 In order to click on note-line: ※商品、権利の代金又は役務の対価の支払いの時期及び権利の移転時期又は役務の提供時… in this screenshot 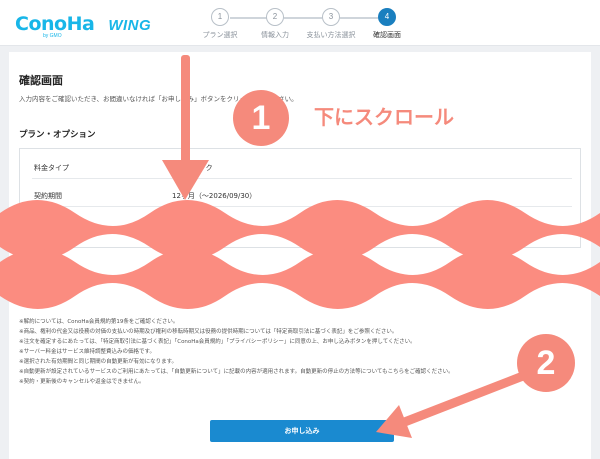, I will do `click(208, 332)`.